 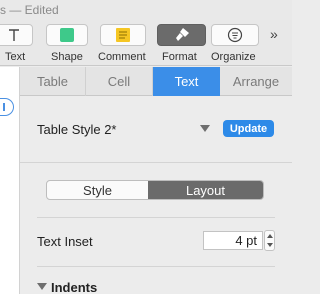 I want to click on shape-button-label: Shape, so click(x=67, y=57).